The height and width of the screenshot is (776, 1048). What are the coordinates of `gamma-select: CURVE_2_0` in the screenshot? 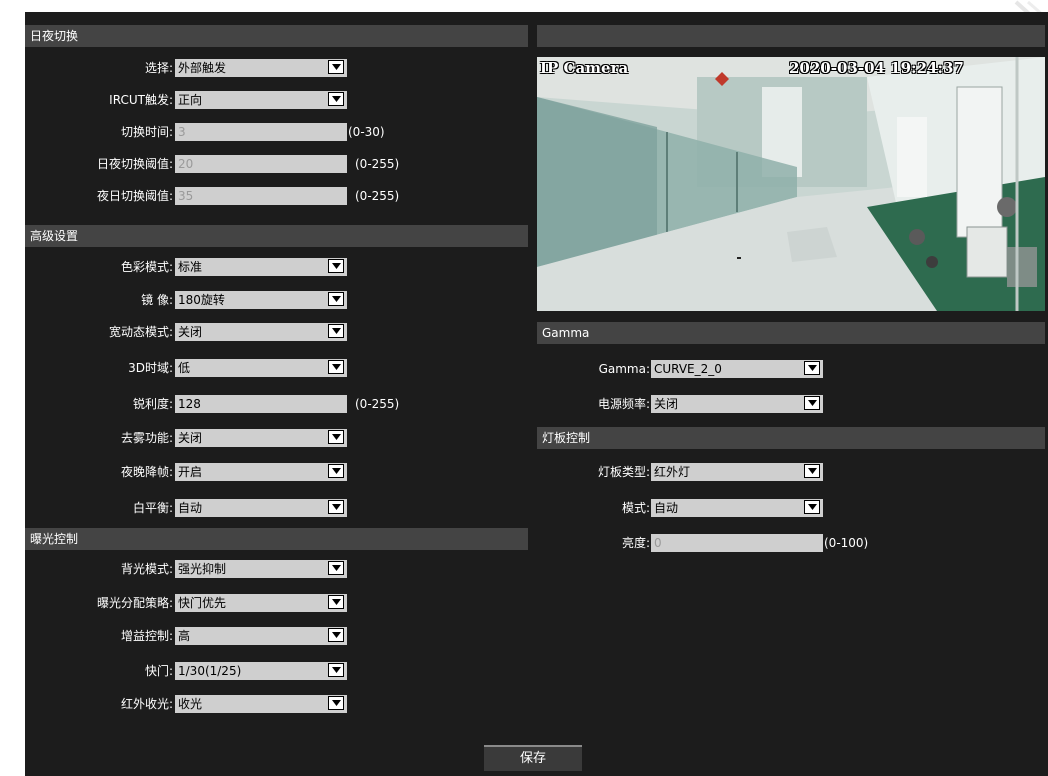 It's located at (737, 369).